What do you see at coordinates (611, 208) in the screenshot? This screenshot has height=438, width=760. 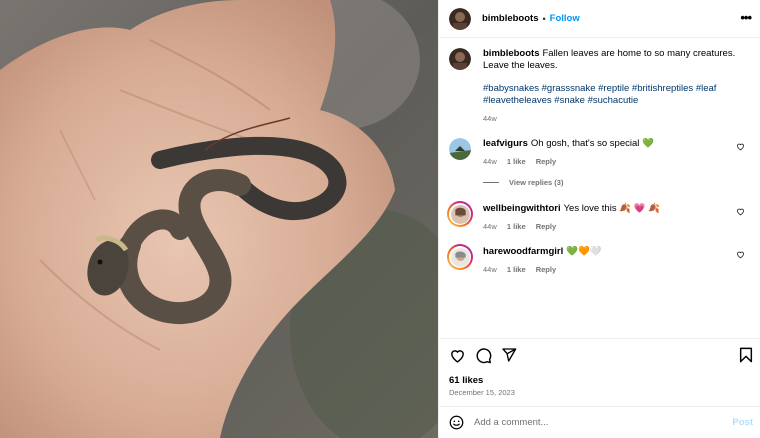 I see `comment-text: Yes love this 🍂 💗 🍂` at bounding box center [611, 208].